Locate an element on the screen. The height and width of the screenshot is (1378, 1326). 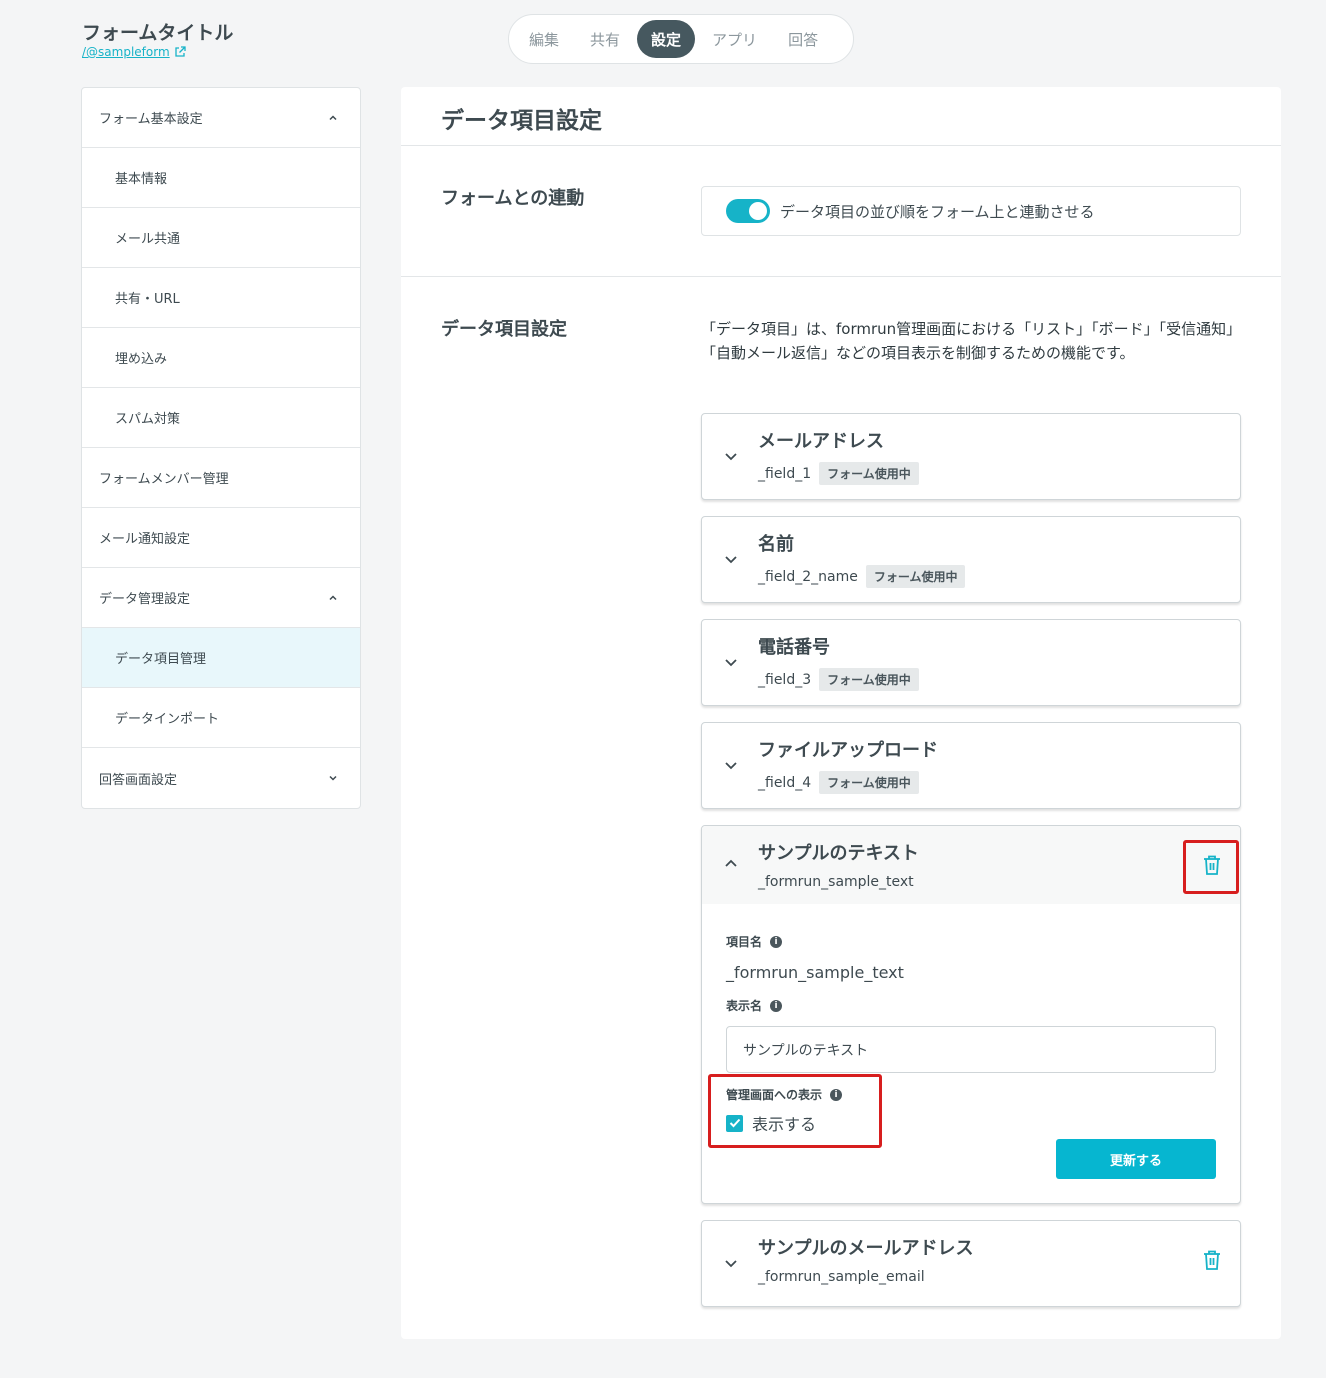
sidebar-item-label: 基本情報 is located at coordinates (141, 179).